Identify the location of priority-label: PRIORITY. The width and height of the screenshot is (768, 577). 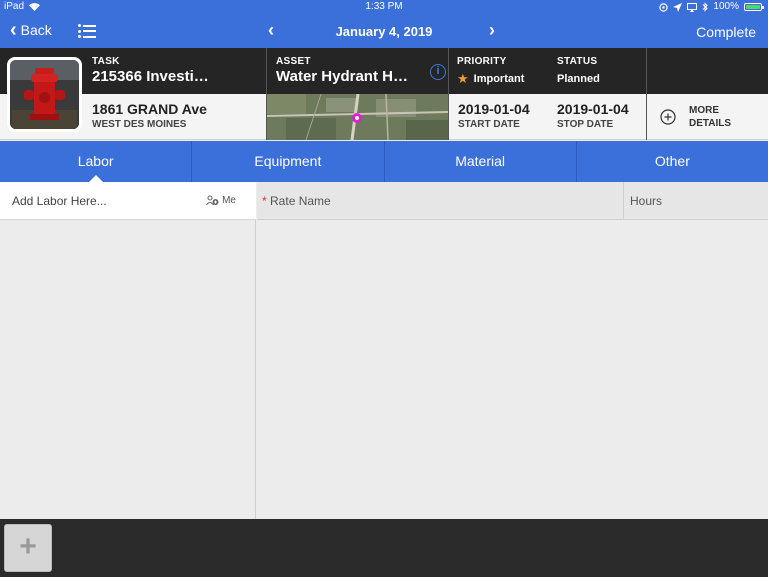
(482, 61).